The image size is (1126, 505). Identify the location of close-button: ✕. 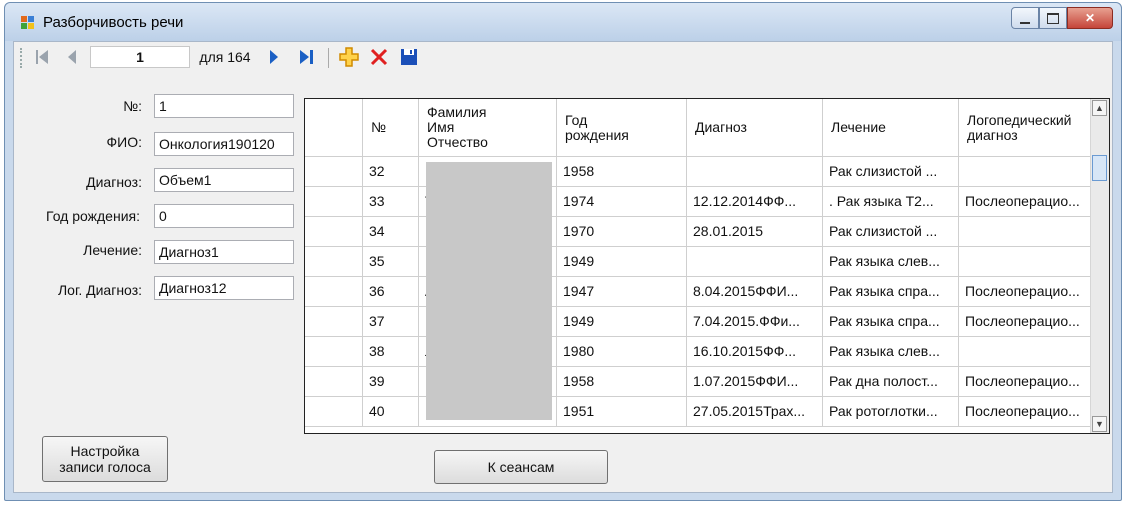
(1090, 18).